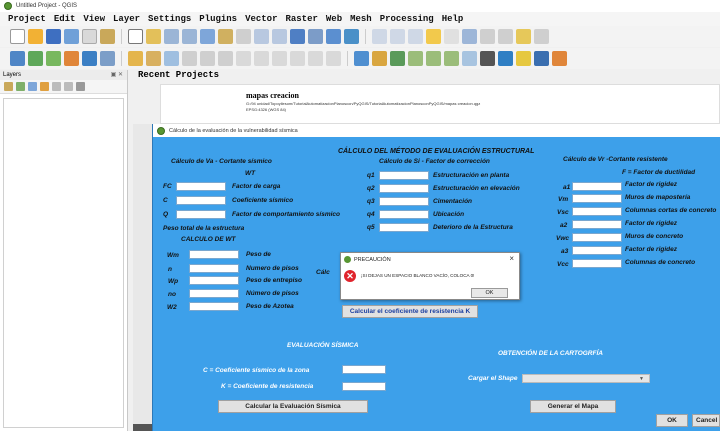 The height and width of the screenshot is (431, 720). I want to click on pan-icon, so click(135, 36).